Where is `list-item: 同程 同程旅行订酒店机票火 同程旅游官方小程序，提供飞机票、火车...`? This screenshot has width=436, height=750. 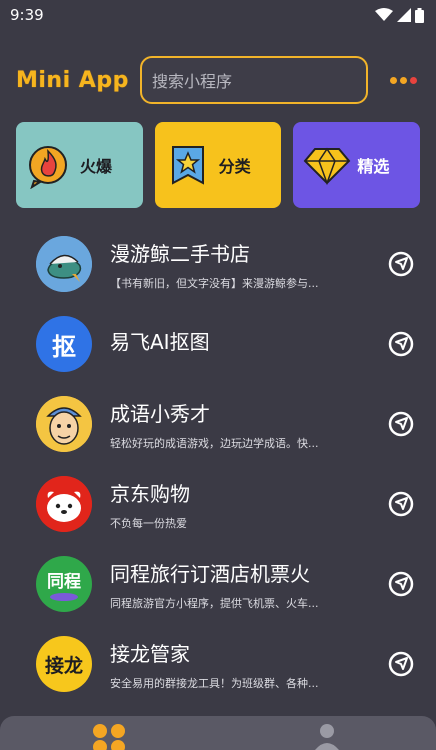 list-item: 同程 同程旅行订酒店机票火 同程旅游官方小程序，提供飞机票、火车... is located at coordinates (218, 584).